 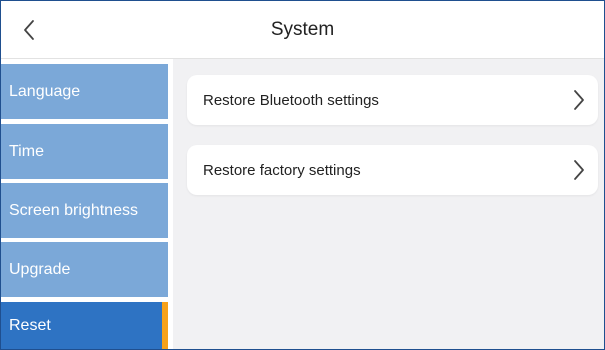 What do you see at coordinates (392, 170) in the screenshot?
I see `restore-factory-settings-option: Restore factory settings` at bounding box center [392, 170].